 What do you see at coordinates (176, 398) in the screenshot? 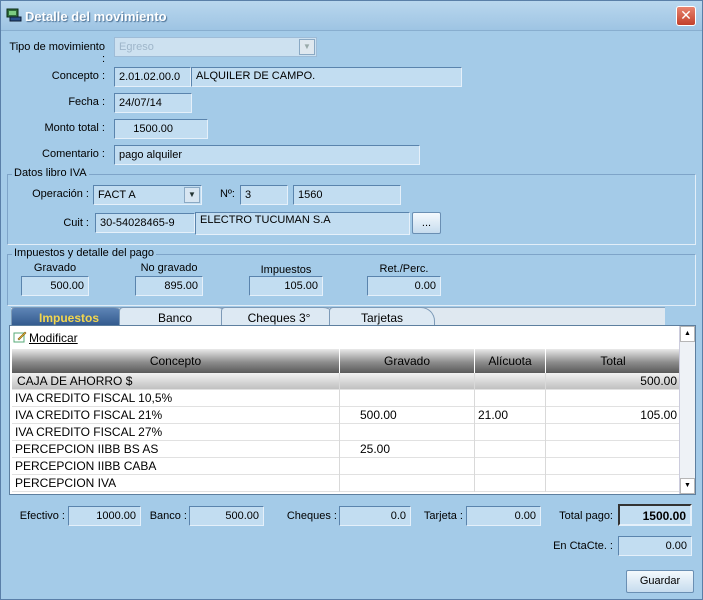
I see `cell-concepto: IVA CREDITO FISCAL 10,5%` at bounding box center [176, 398].